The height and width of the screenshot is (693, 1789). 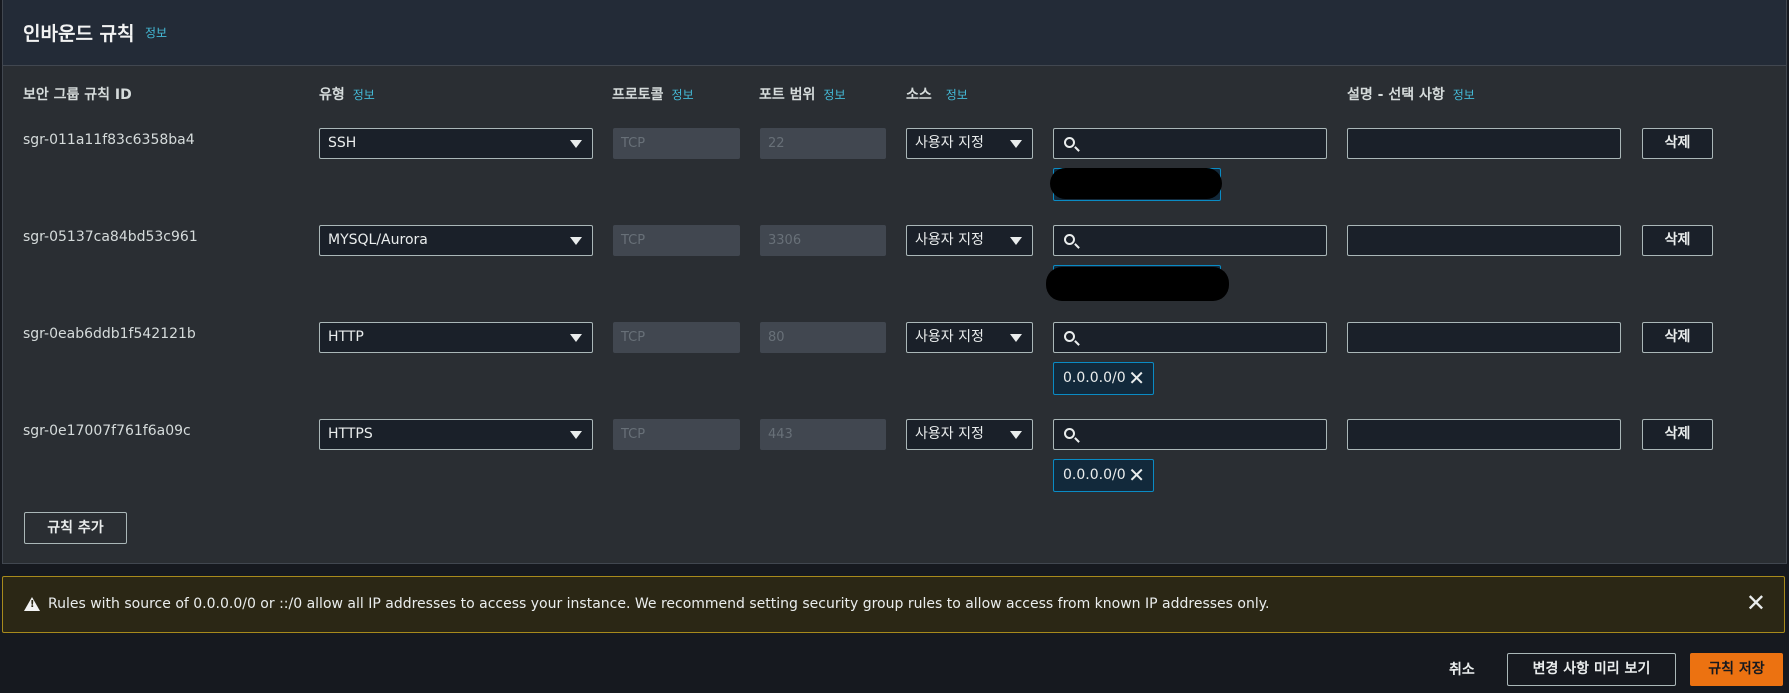 What do you see at coordinates (75, 528) in the screenshot?
I see `add-rule-button: 규칙 추가` at bounding box center [75, 528].